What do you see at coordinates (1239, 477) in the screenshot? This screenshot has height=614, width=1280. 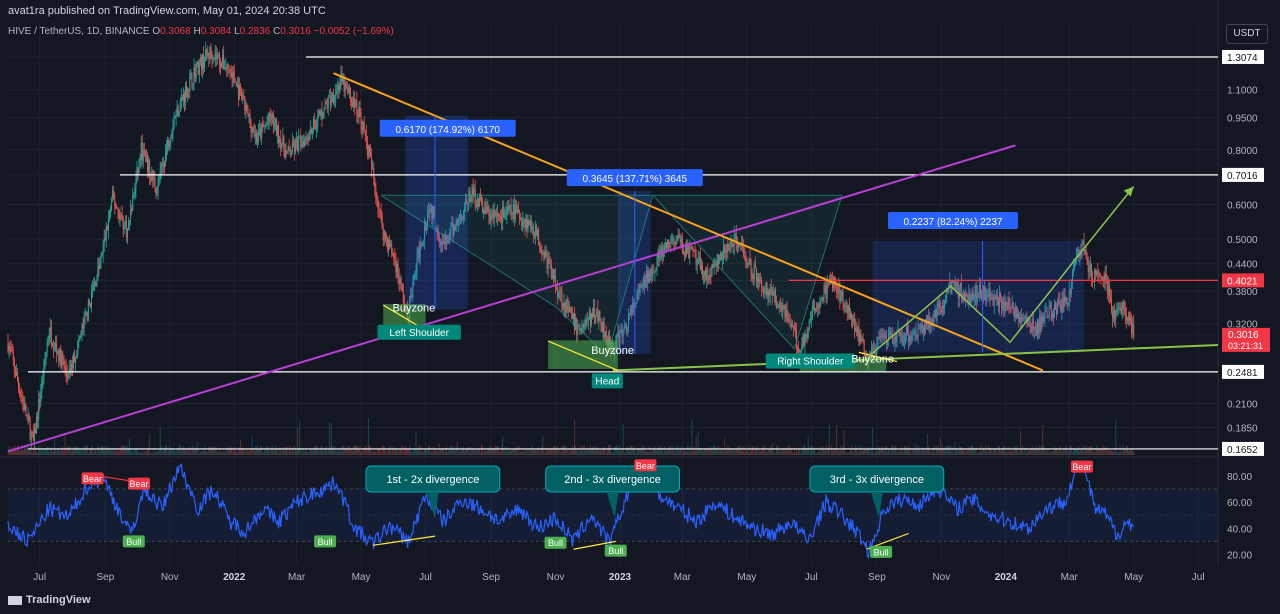 I see `rsi-tick: 80.00` at bounding box center [1239, 477].